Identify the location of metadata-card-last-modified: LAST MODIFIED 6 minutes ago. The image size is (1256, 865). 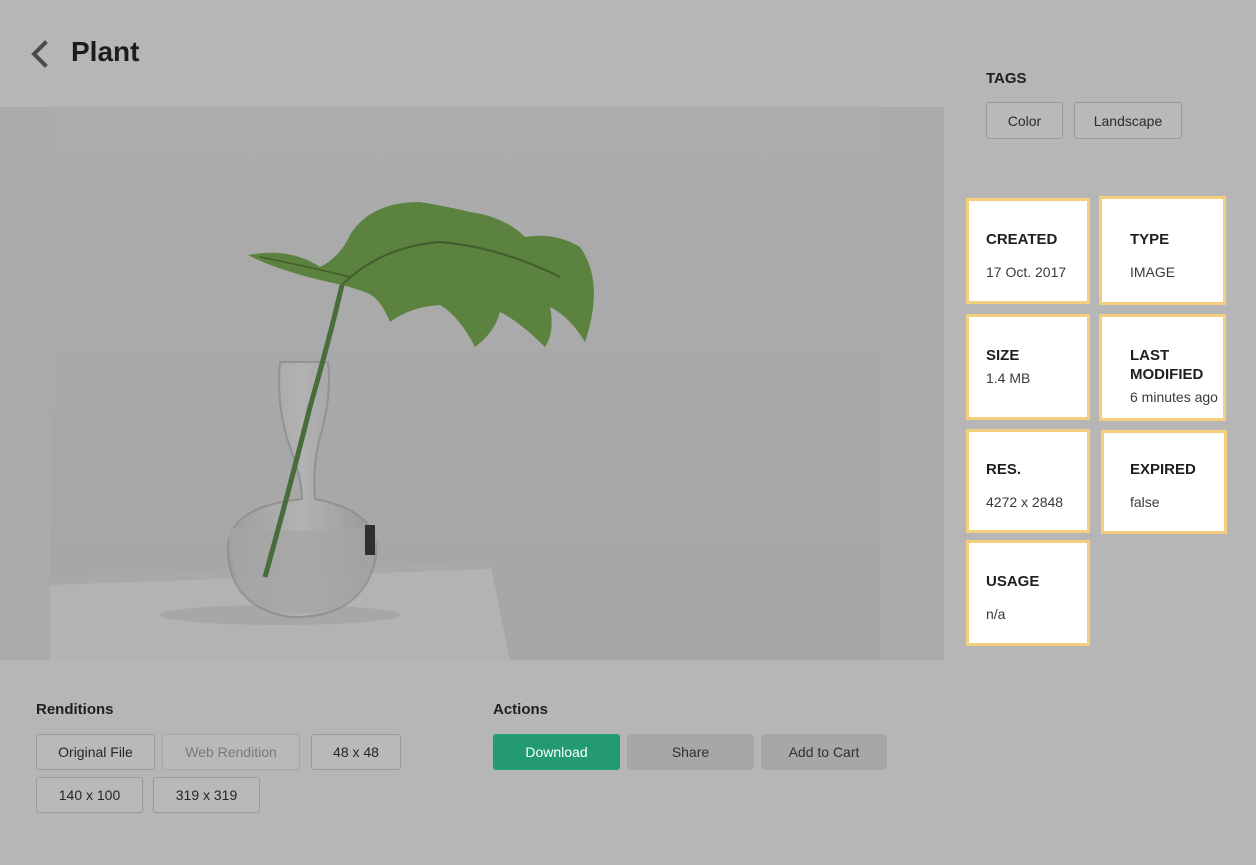
(1162, 367).